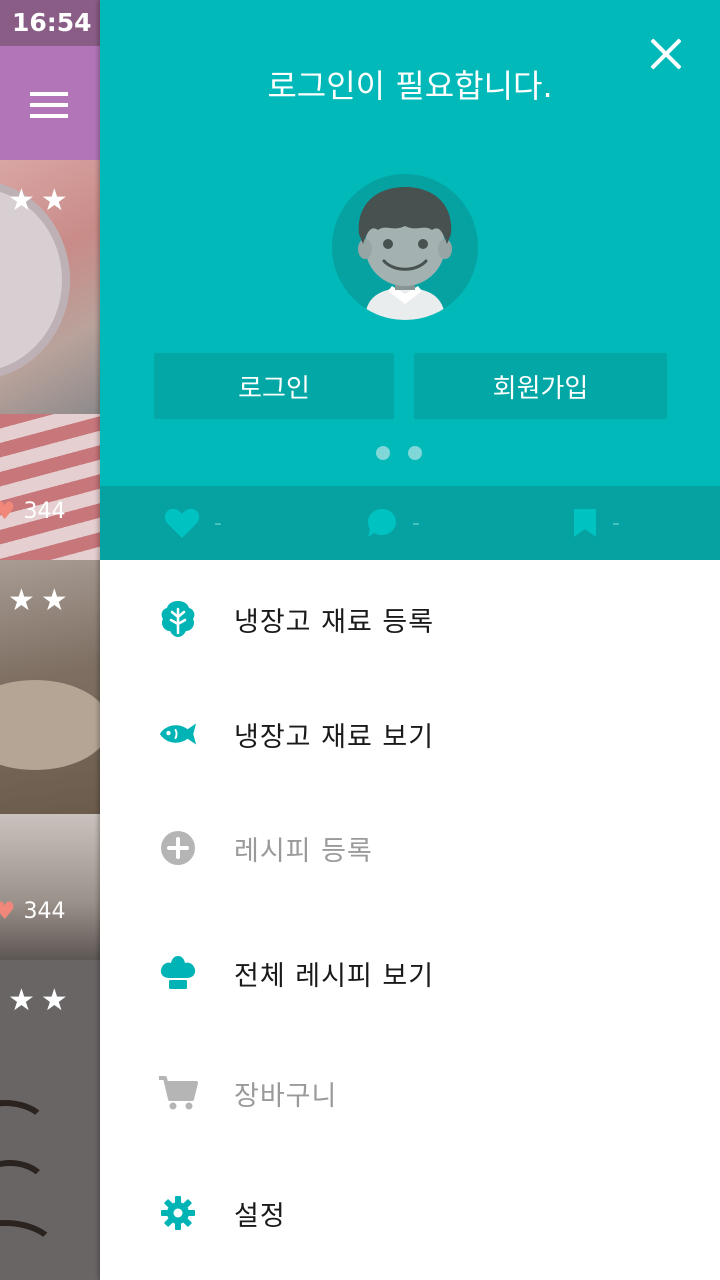 The width and height of the screenshot is (720, 1280). Describe the element at coordinates (334, 737) in the screenshot. I see `menu-item-label: 냉장고 재료 보기` at that location.